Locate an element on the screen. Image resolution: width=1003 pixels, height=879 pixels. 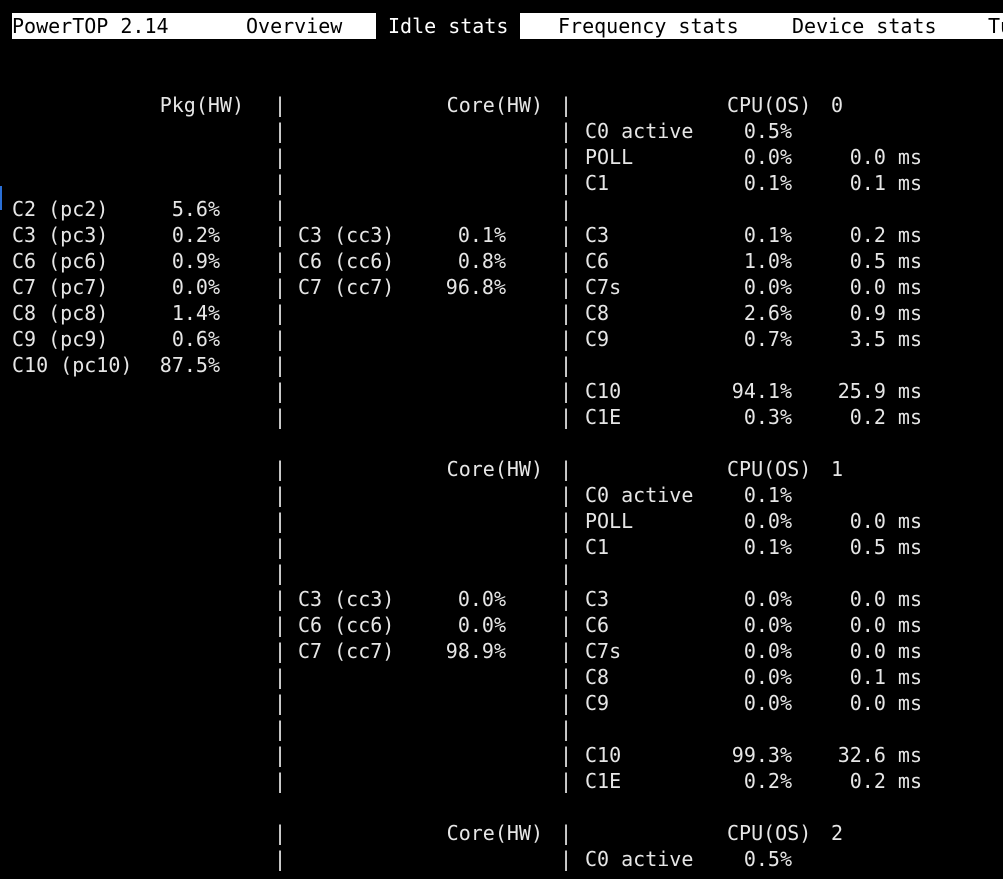
core-state-value: 0.1% is located at coordinates (481, 235).